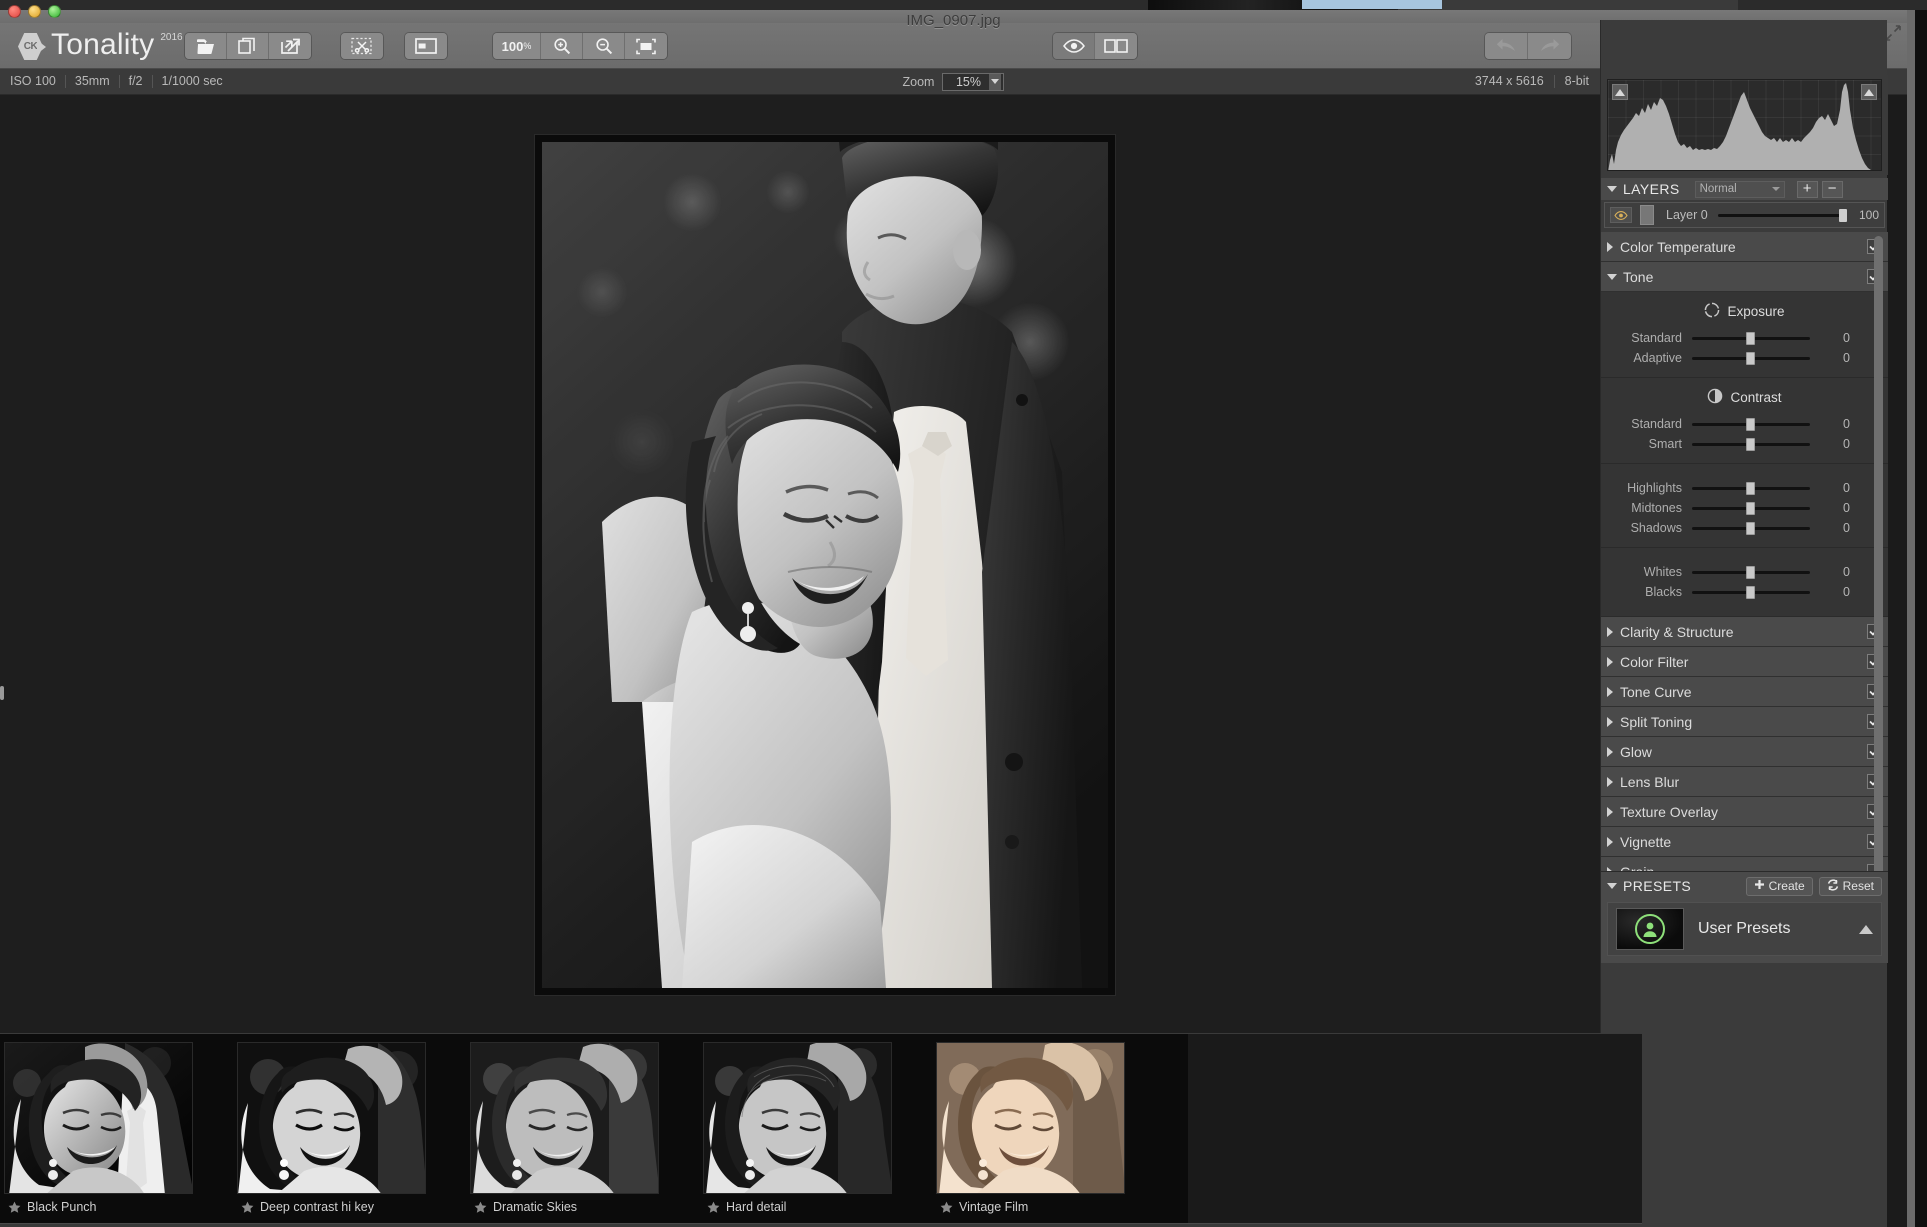  What do you see at coordinates (1744, 247) in the screenshot?
I see `filter-row-color-temperature: Color Temperature` at bounding box center [1744, 247].